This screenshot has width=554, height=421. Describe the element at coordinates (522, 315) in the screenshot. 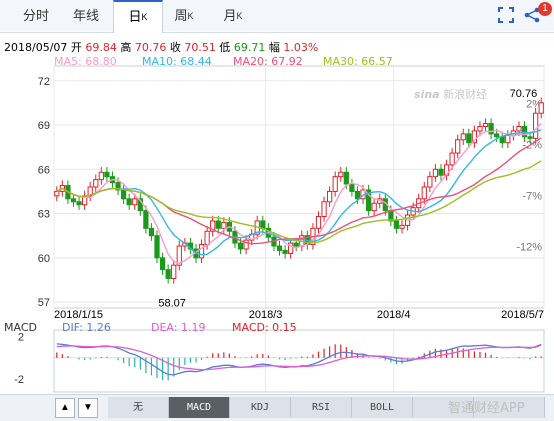

I see `x-tick-label: 2018/5/7` at that location.